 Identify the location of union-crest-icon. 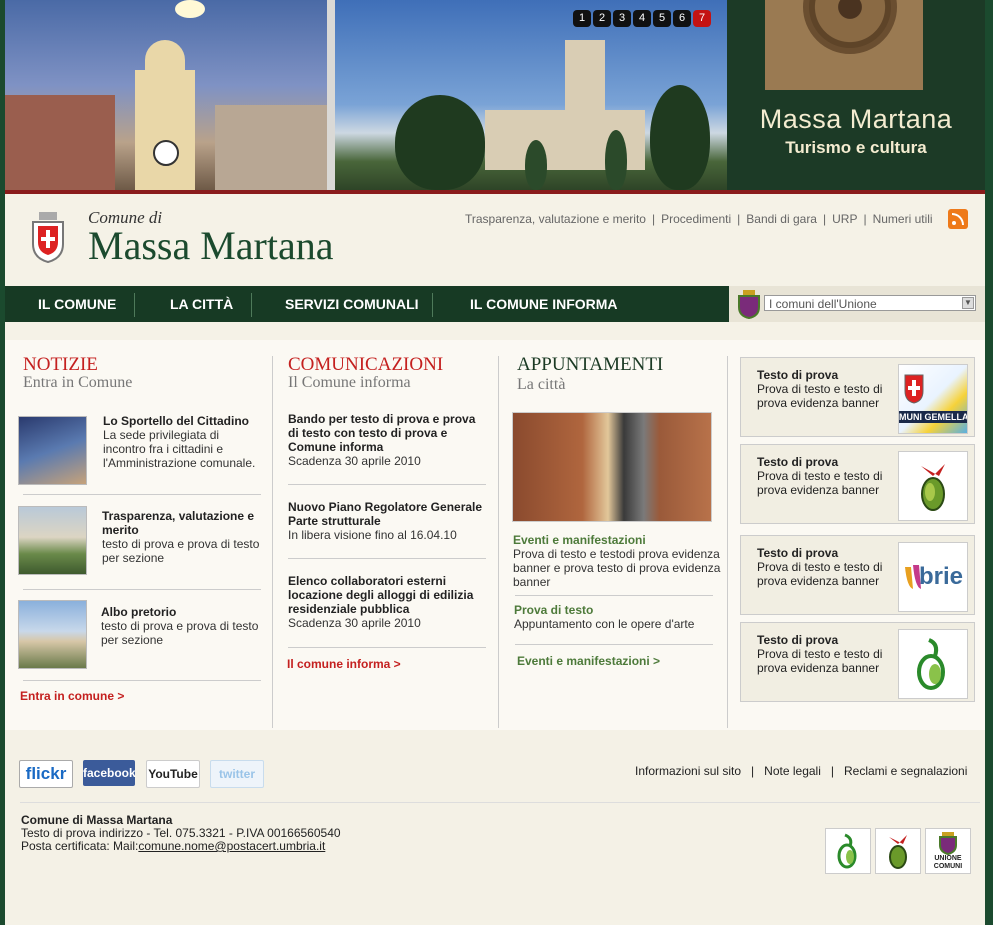
(749, 304).